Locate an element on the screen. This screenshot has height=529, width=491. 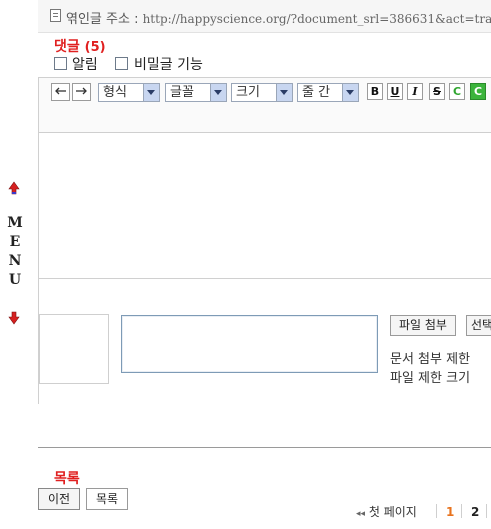
bold-button: B is located at coordinates (375, 91).